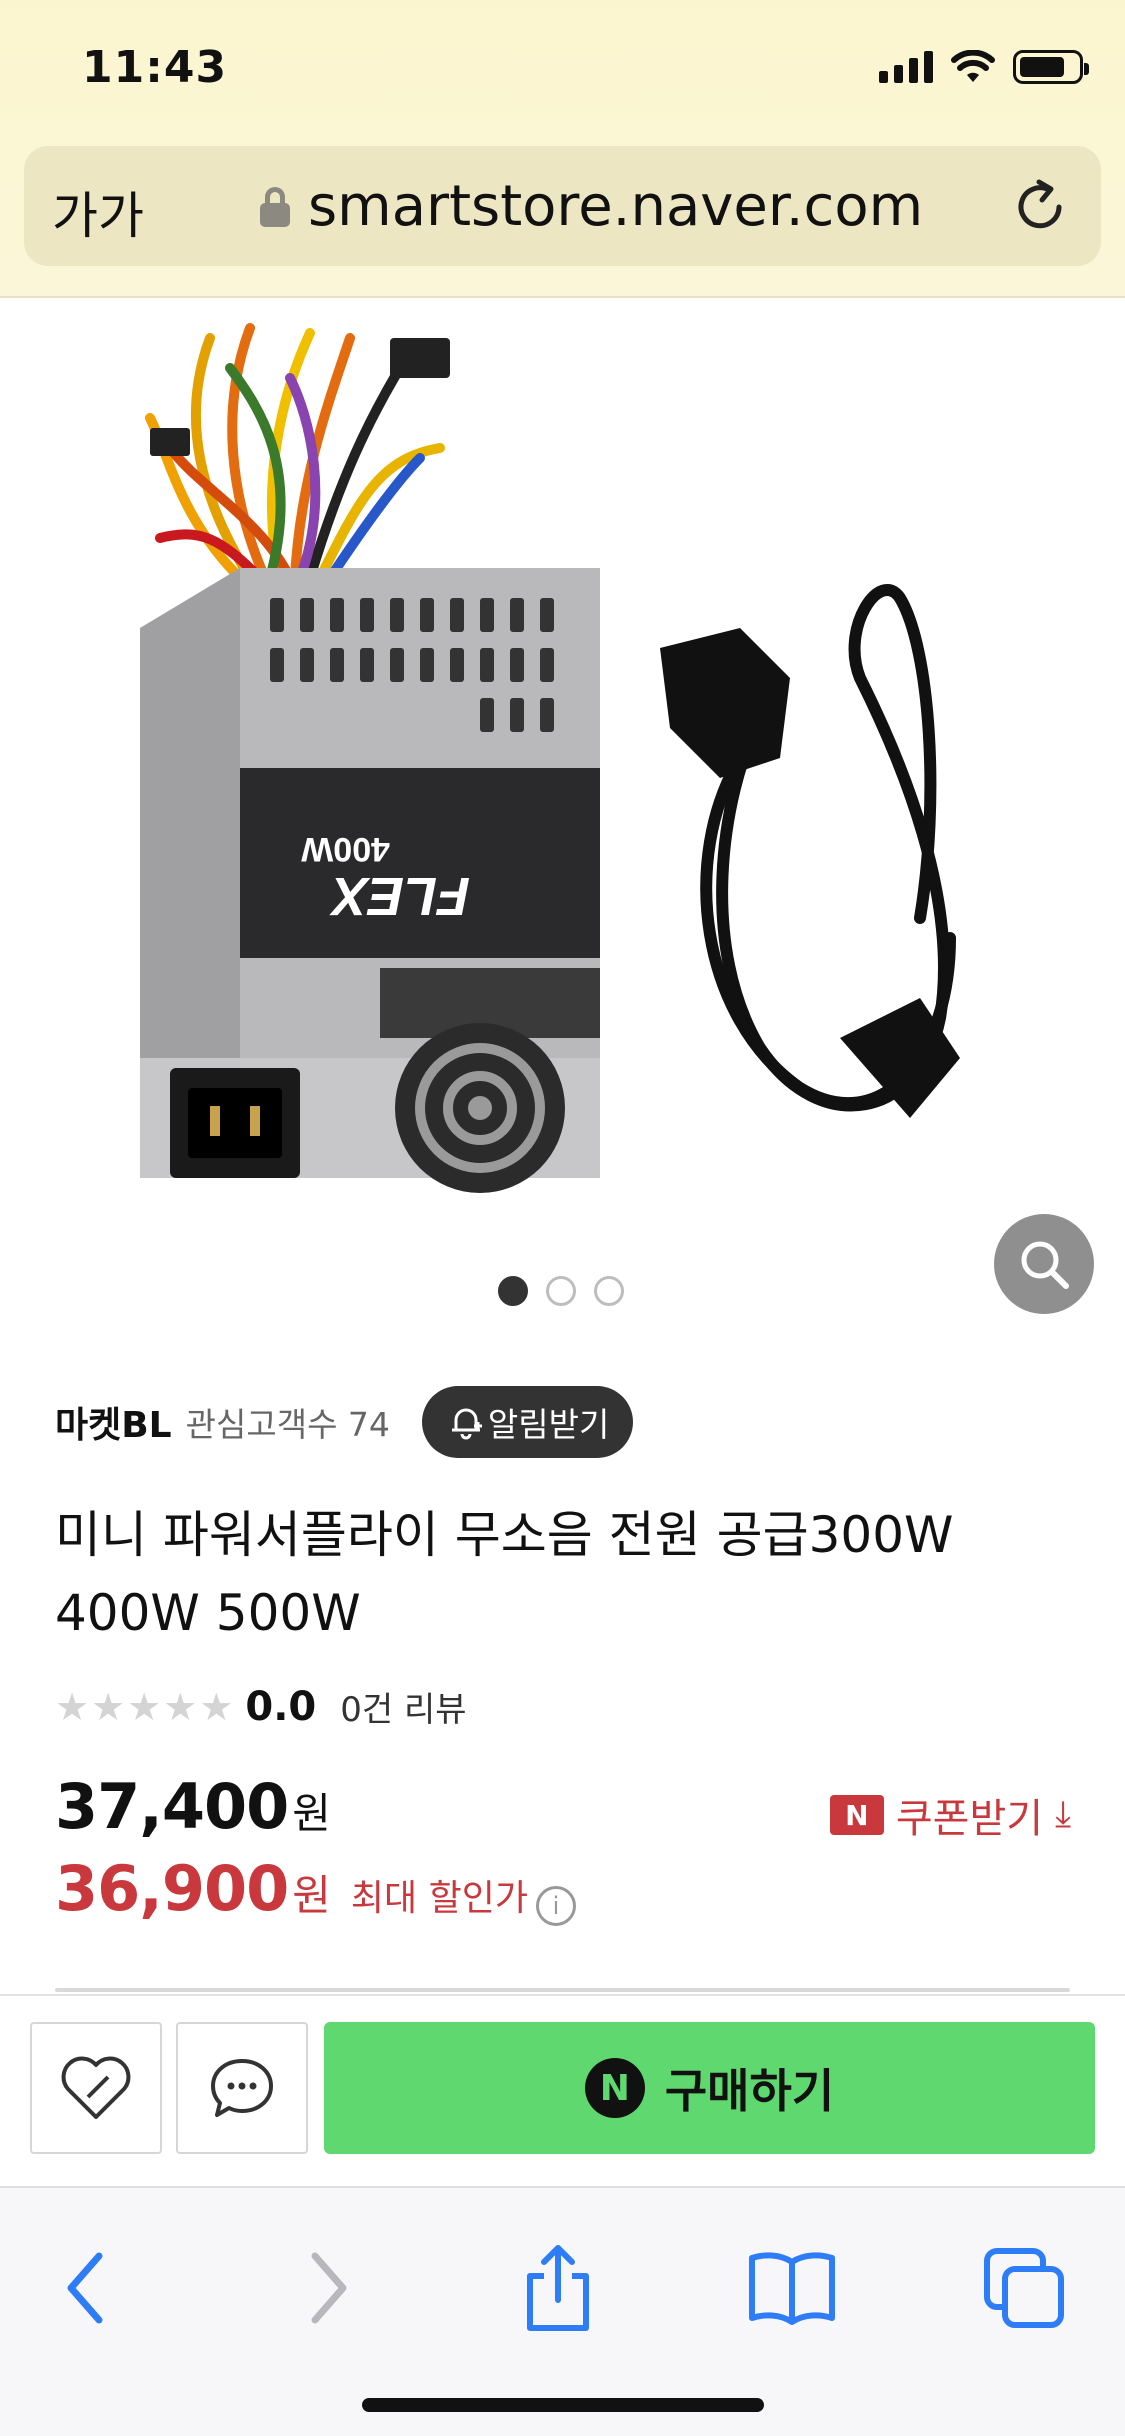  I want to click on heart-icon, so click(96, 2087).